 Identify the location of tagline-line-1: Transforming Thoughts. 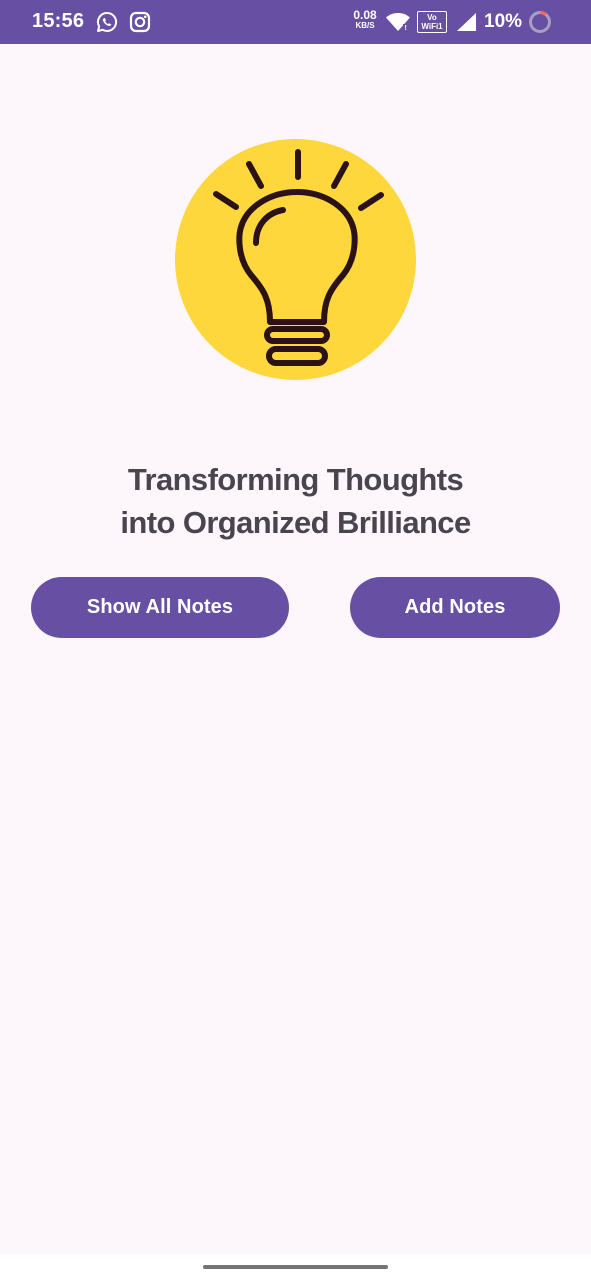
(295, 479).